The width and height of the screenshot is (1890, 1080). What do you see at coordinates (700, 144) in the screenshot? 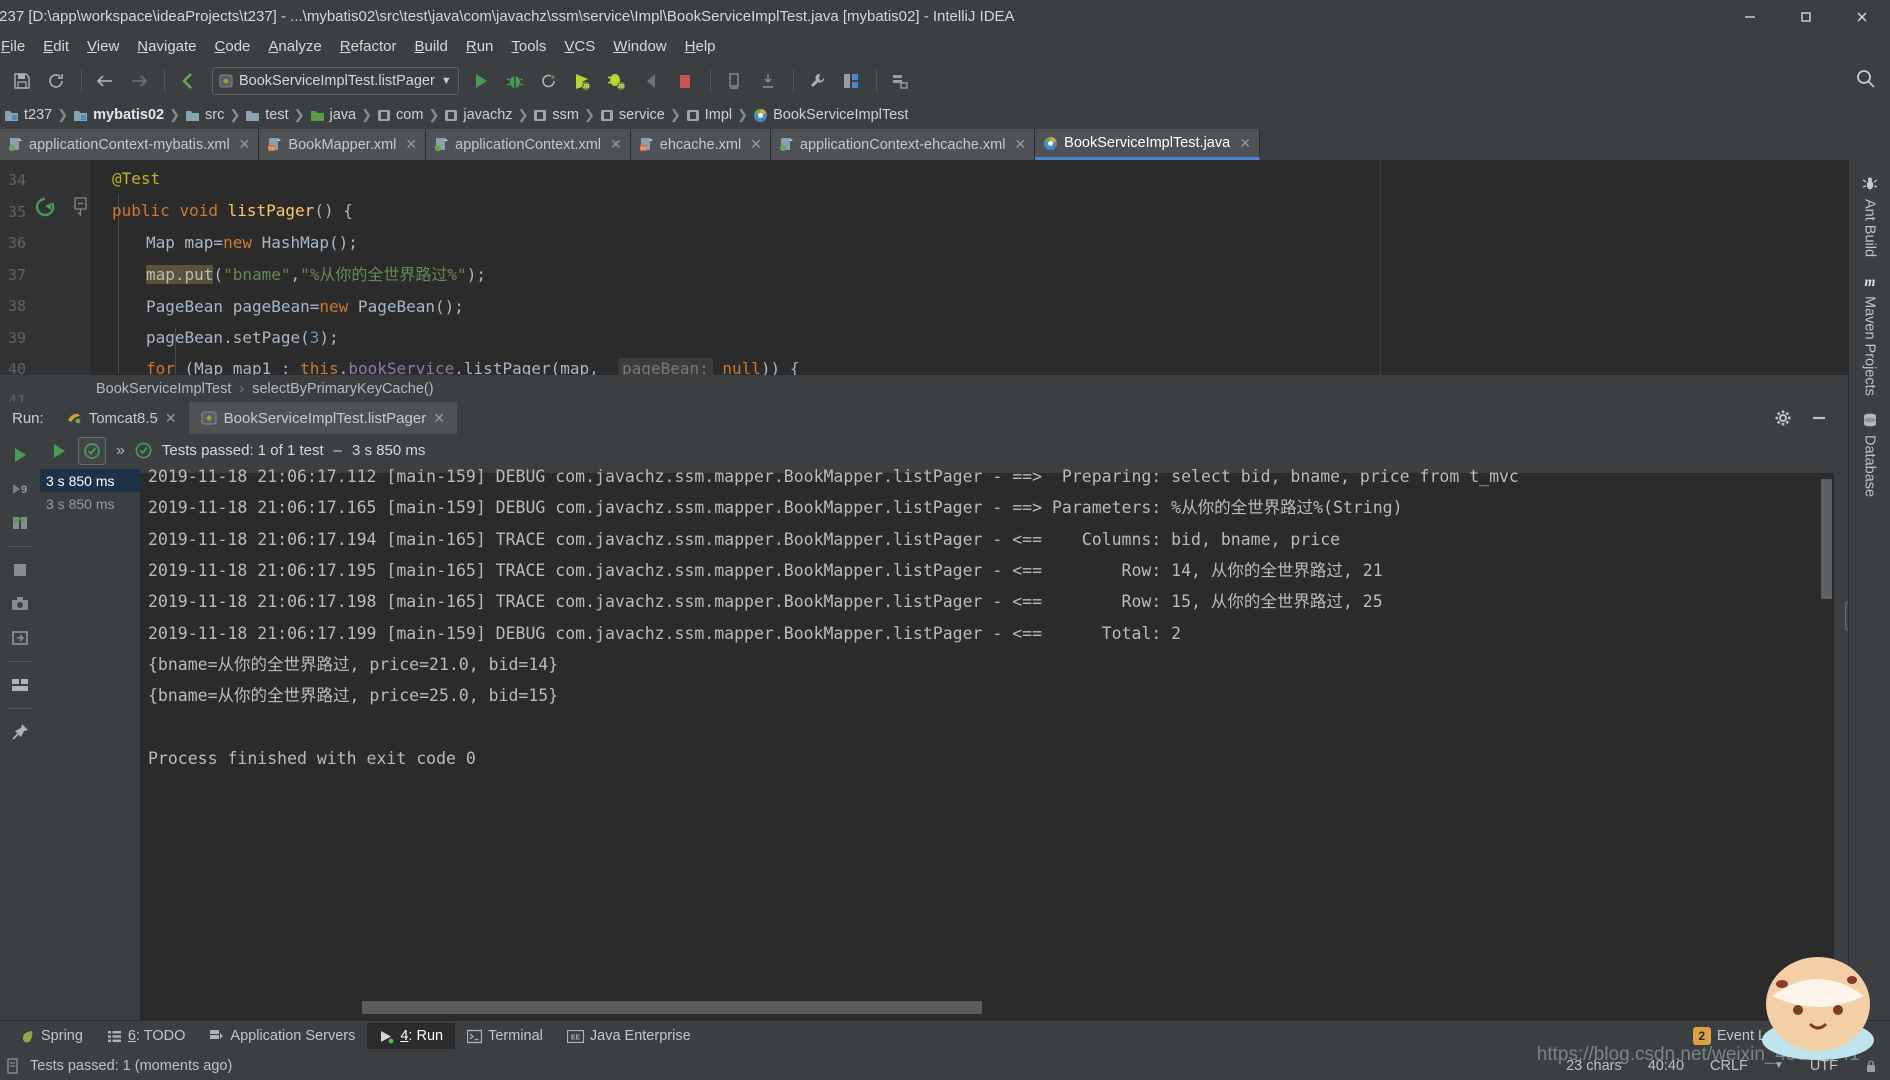
I see `editor-tab-ehcache-xml: <> ehcache.xml ✕` at bounding box center [700, 144].